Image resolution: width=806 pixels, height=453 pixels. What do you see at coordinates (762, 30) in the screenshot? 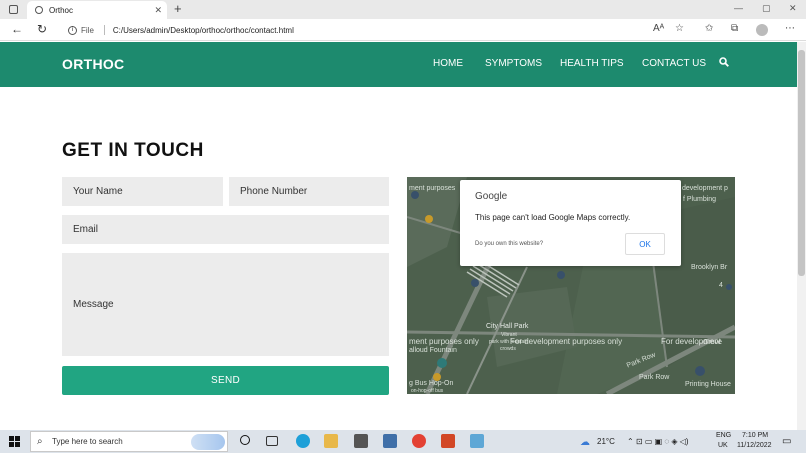
I see `profile-avatar` at bounding box center [762, 30].